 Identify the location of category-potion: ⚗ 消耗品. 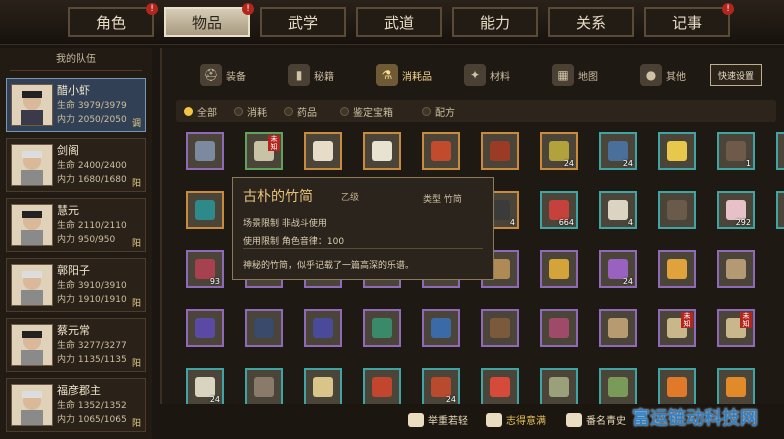
(404, 75).